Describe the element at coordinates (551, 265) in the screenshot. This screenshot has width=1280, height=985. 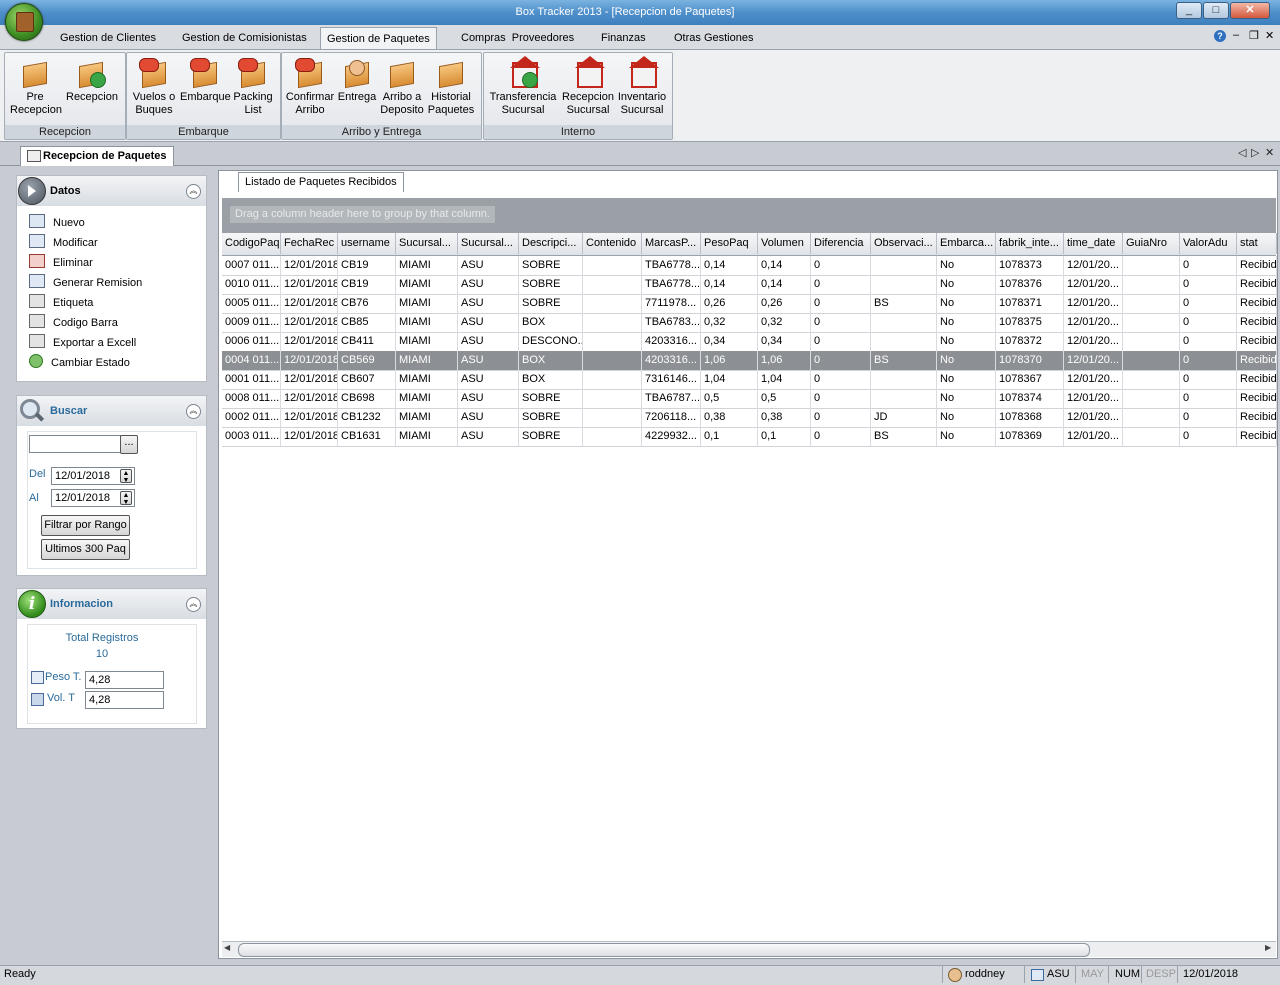
I see `table-cell: SOBRE` at that location.